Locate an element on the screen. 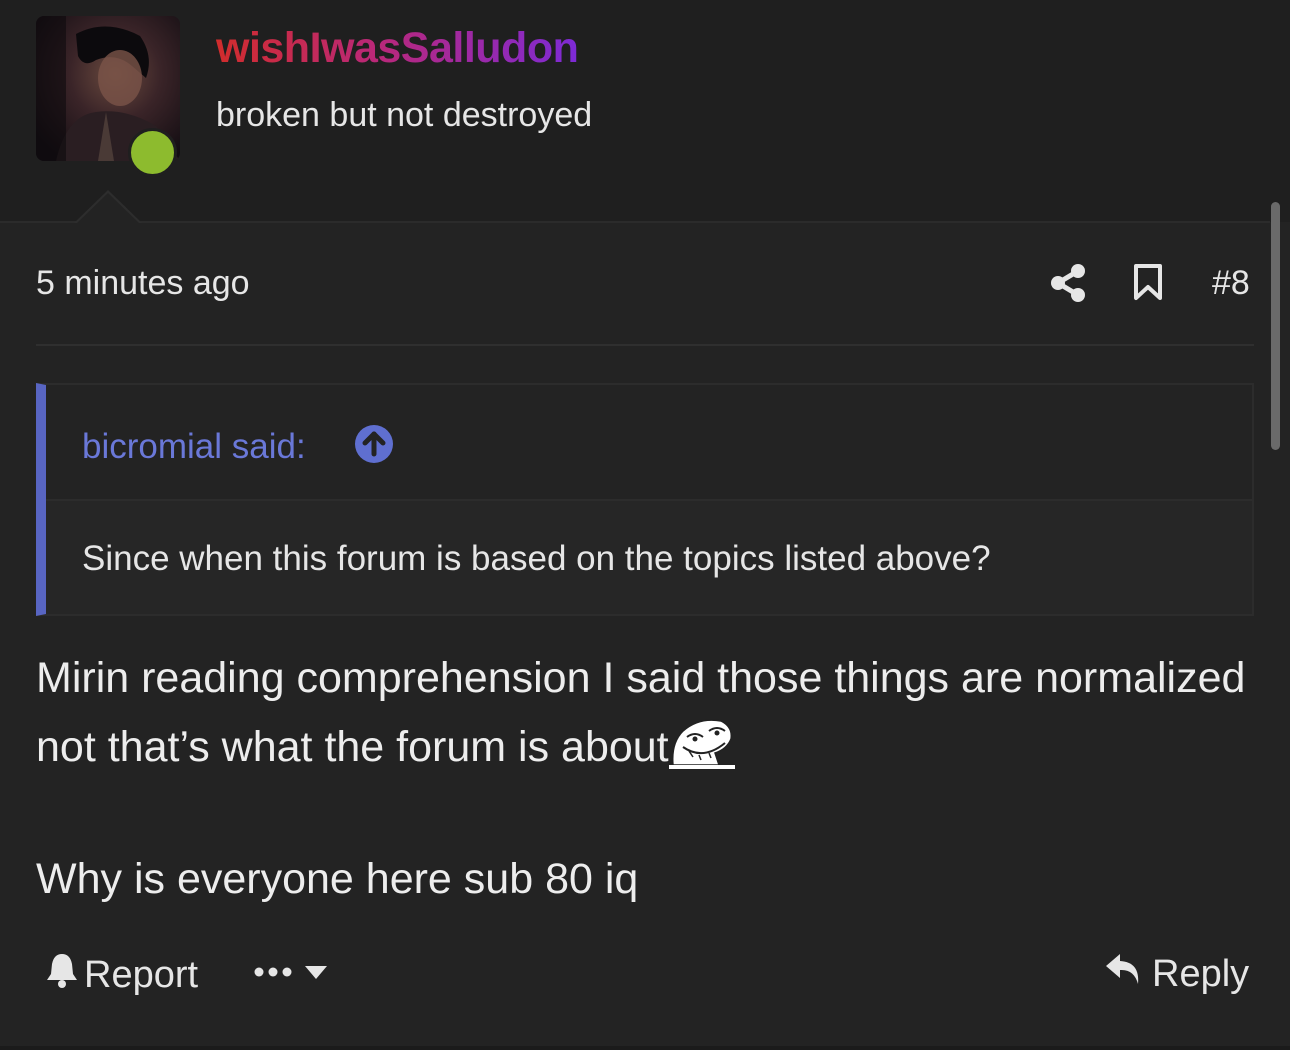 This screenshot has width=1290, height=1050. username: wishIwasSalludon is located at coordinates (397, 48).